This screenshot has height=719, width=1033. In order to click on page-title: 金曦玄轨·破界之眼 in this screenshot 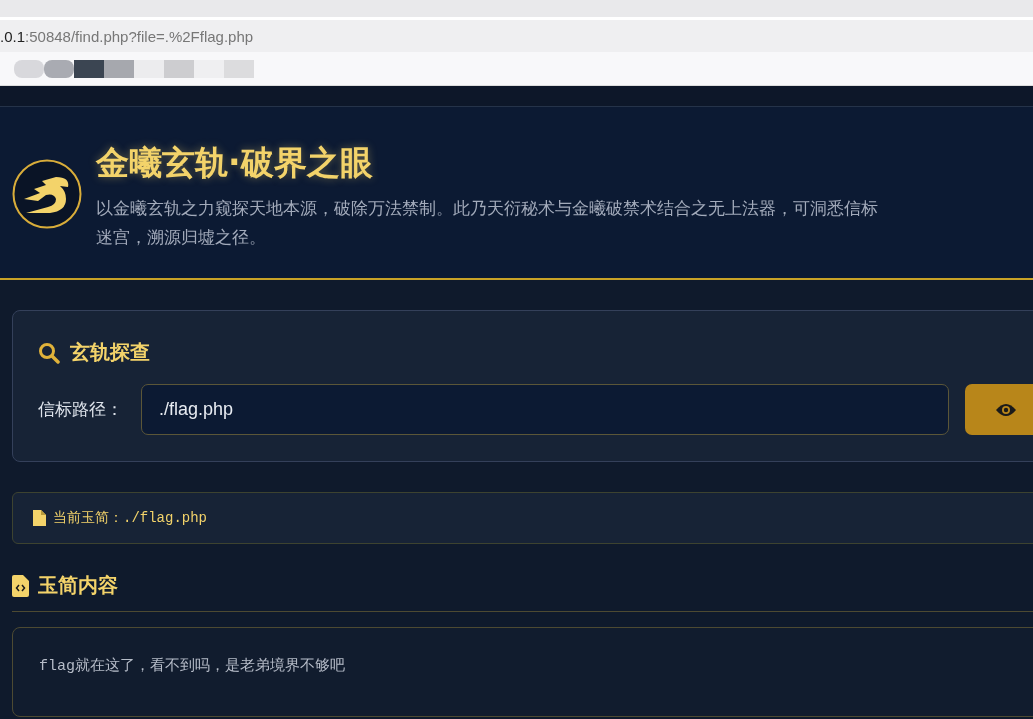, I will do `click(235, 163)`.